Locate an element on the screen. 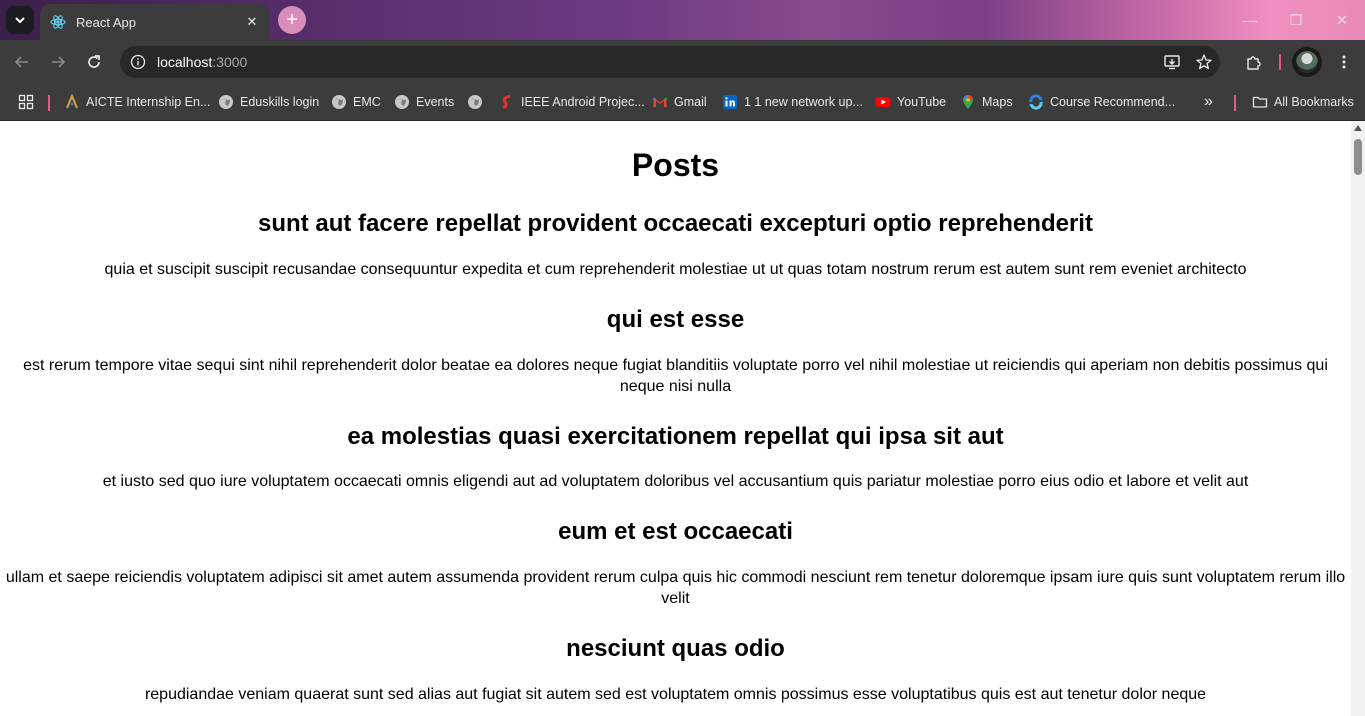  apps-grid-icon is located at coordinates (26, 102).